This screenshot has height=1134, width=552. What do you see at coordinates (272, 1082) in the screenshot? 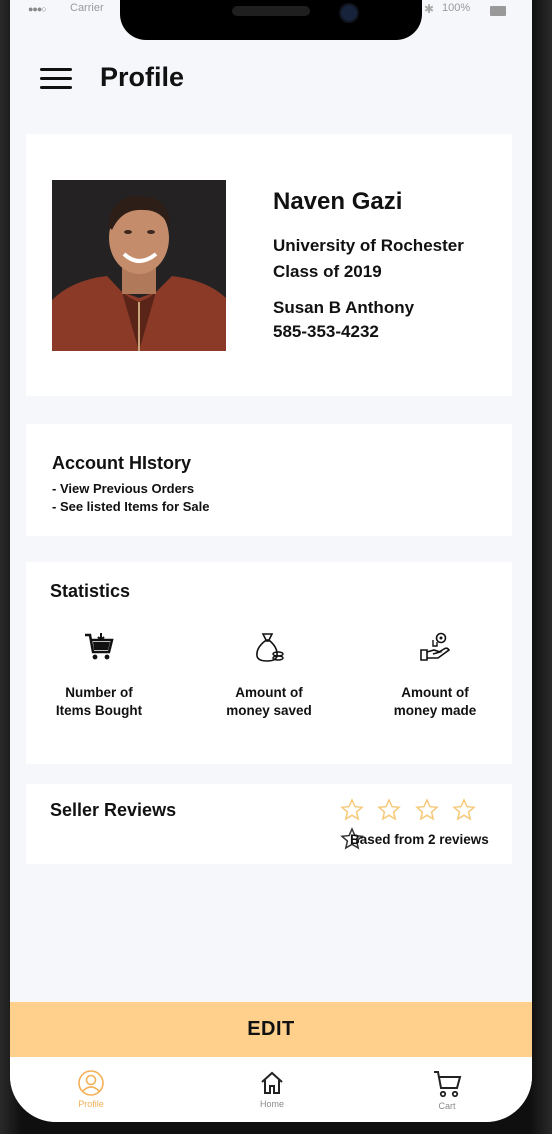
I see `home-icon` at bounding box center [272, 1082].